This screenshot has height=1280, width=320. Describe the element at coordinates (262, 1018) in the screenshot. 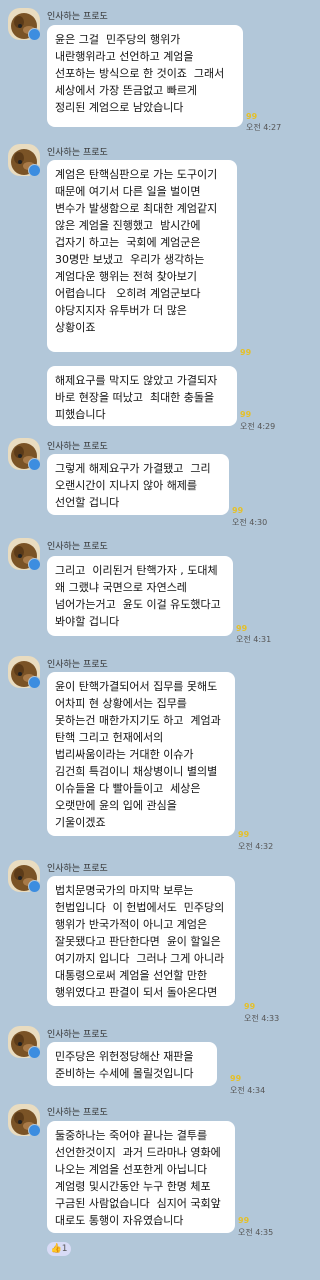

I see `message-time: 오전 4:33` at that location.